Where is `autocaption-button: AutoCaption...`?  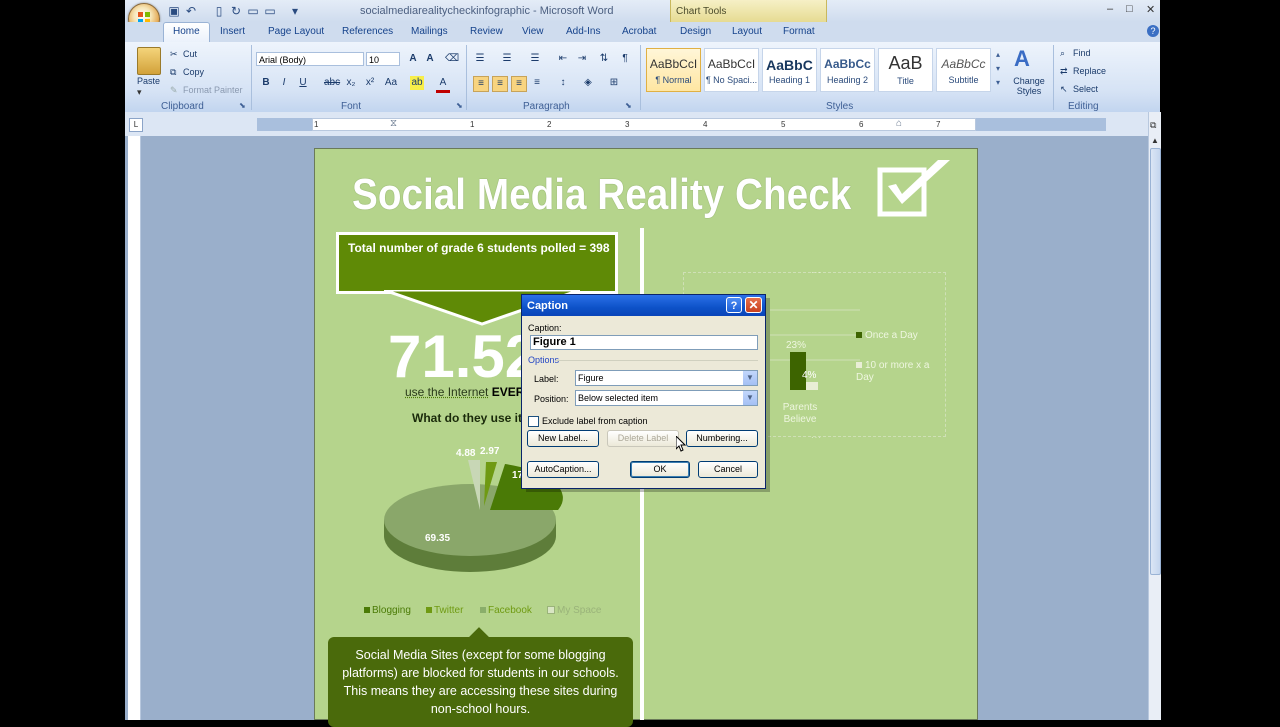 autocaption-button: AutoCaption... is located at coordinates (563, 469).